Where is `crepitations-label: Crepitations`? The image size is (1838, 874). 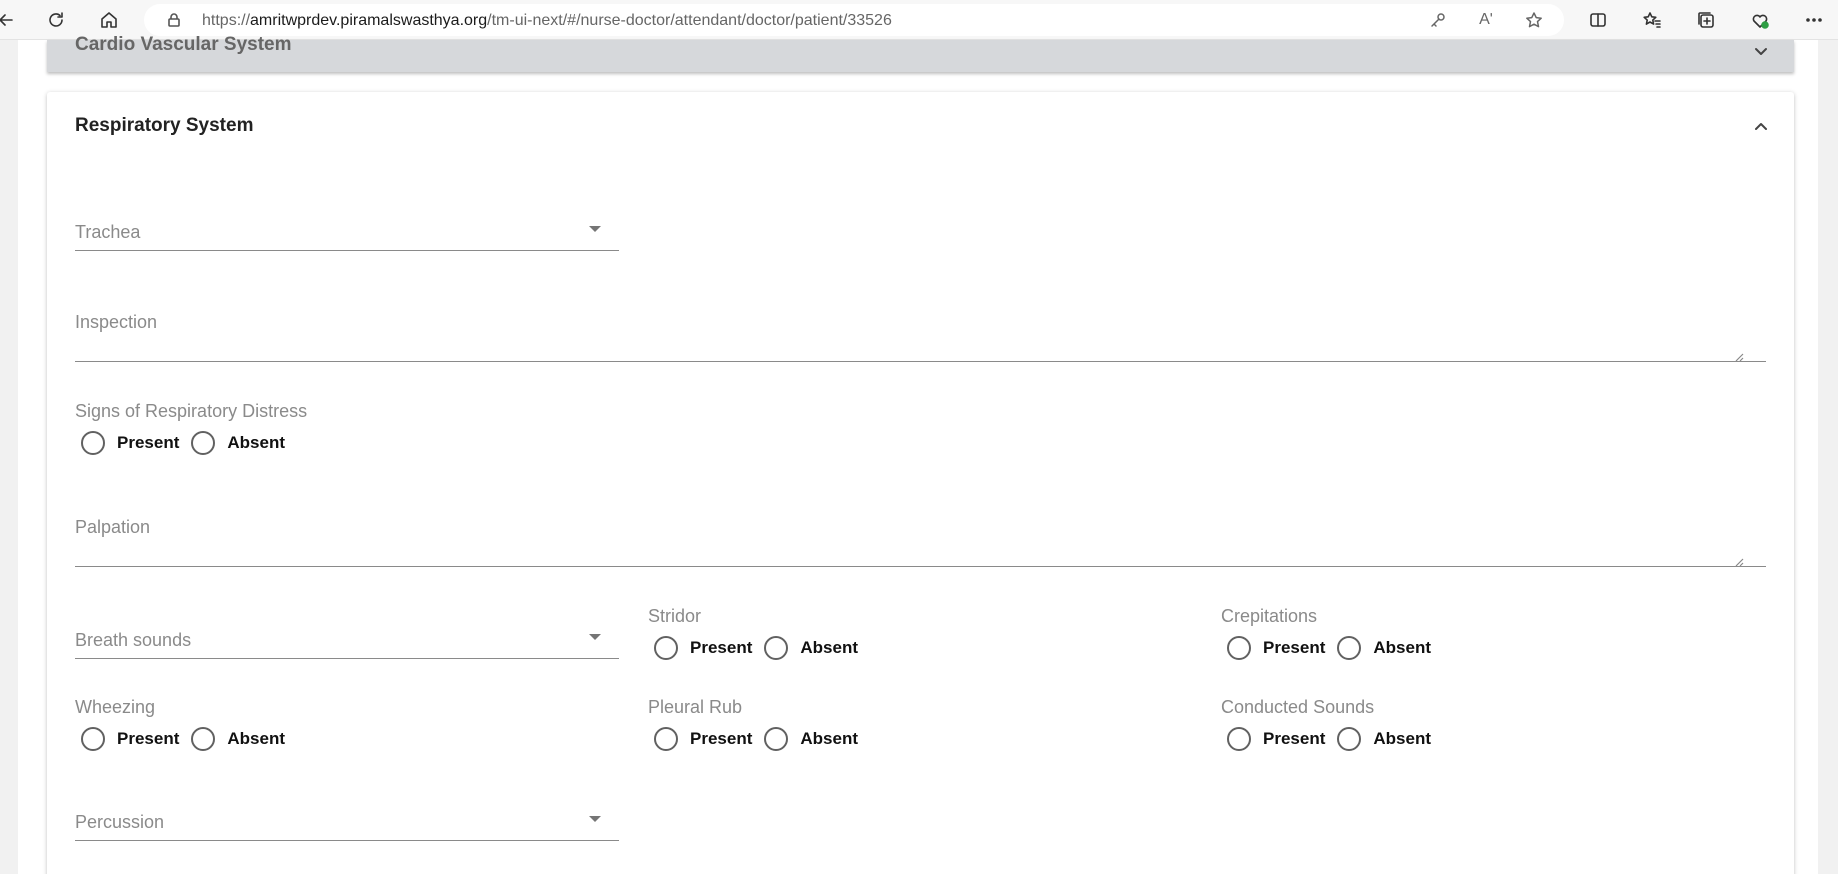
crepitations-label: Crepitations is located at coordinates (1269, 616).